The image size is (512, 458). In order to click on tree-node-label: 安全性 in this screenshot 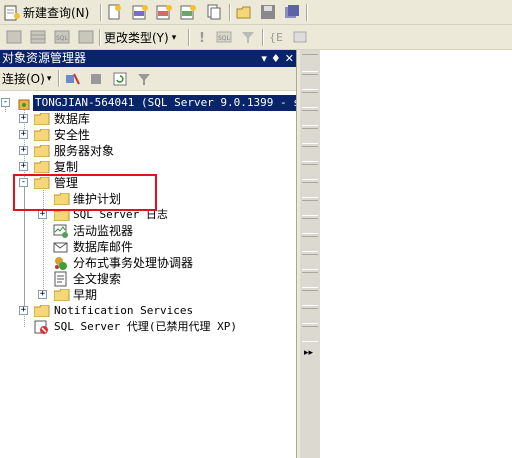, I will do `click(72, 135)`.